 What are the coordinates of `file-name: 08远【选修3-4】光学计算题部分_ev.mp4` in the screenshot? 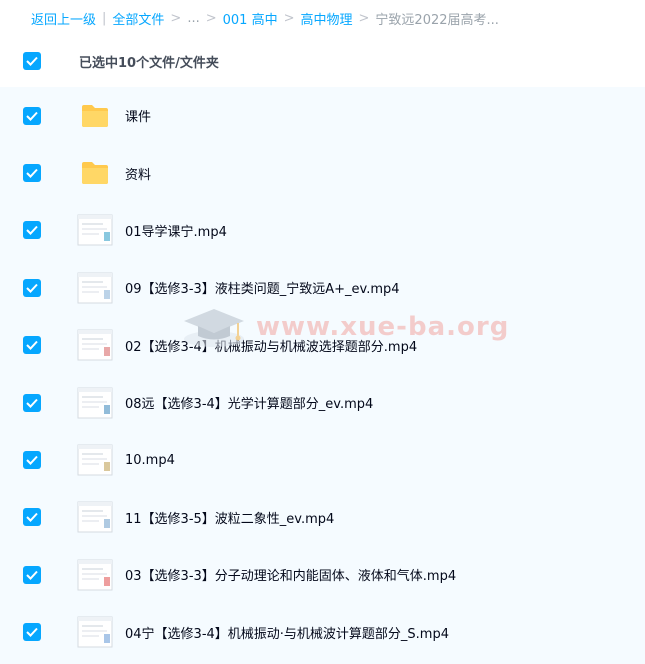 It's located at (249, 402).